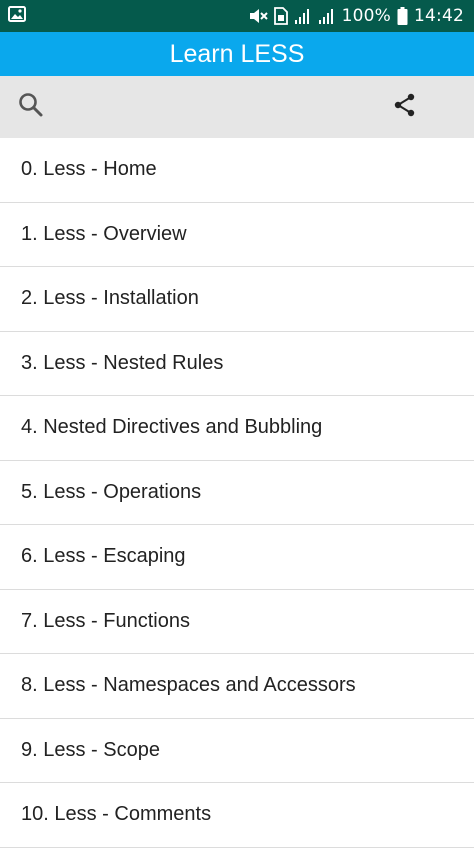 The image size is (474, 848). What do you see at coordinates (237, 815) in the screenshot?
I see `list-item: 10. Less - Comments` at bounding box center [237, 815].